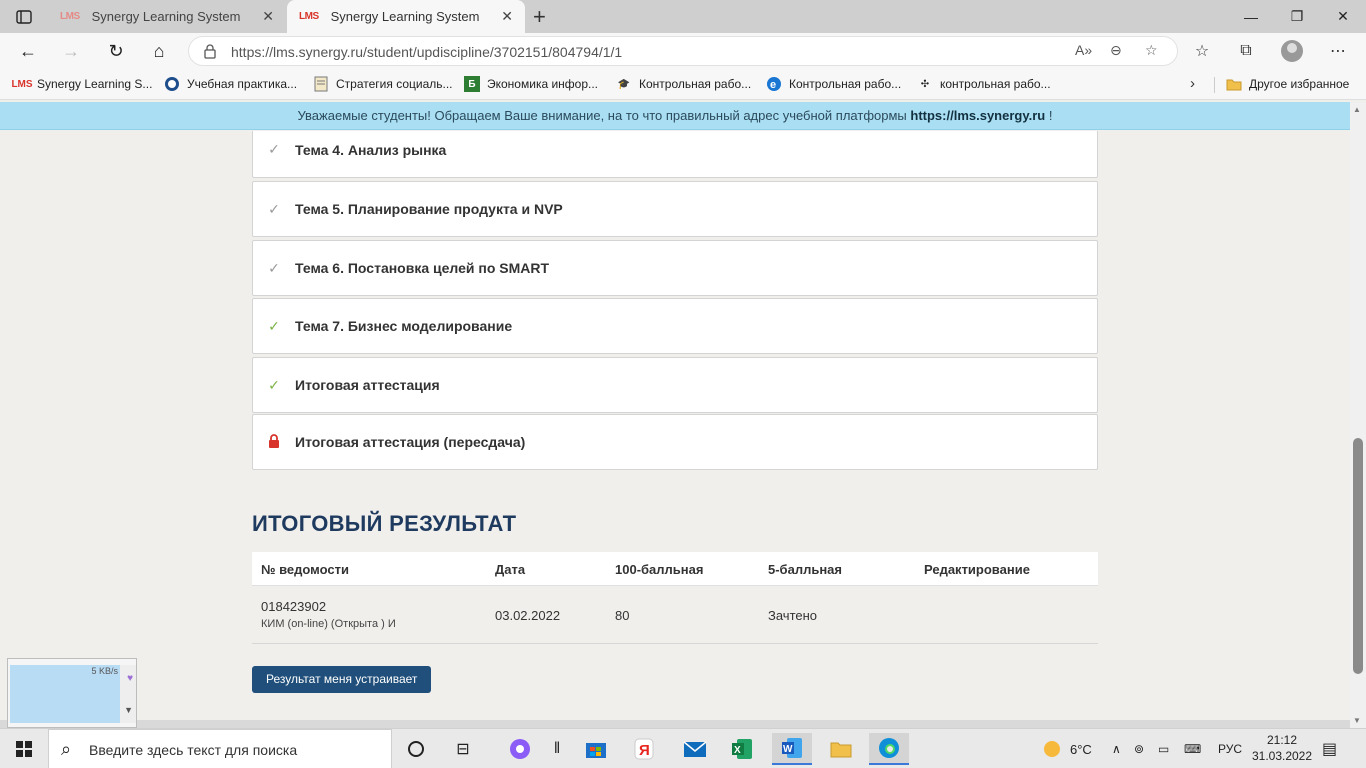  I want to click on statement-number: 018423902, so click(294, 606).